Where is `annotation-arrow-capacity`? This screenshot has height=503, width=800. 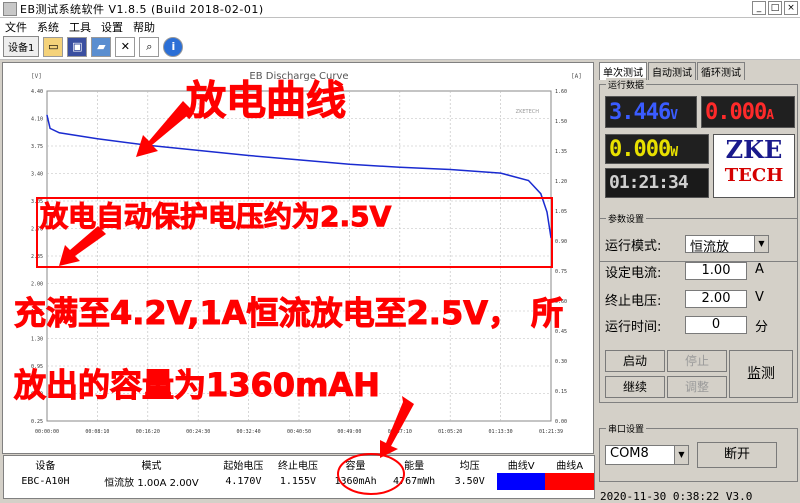
annotation-arrow-capacity is located at coordinates (397, 427).